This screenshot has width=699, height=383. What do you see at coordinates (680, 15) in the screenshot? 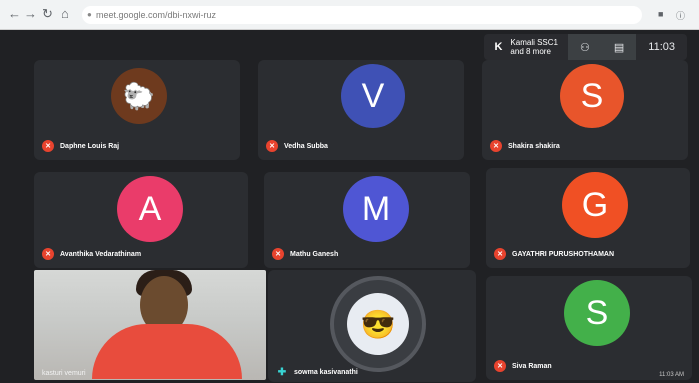
I see `profile-icon: ⓘ` at bounding box center [680, 15].